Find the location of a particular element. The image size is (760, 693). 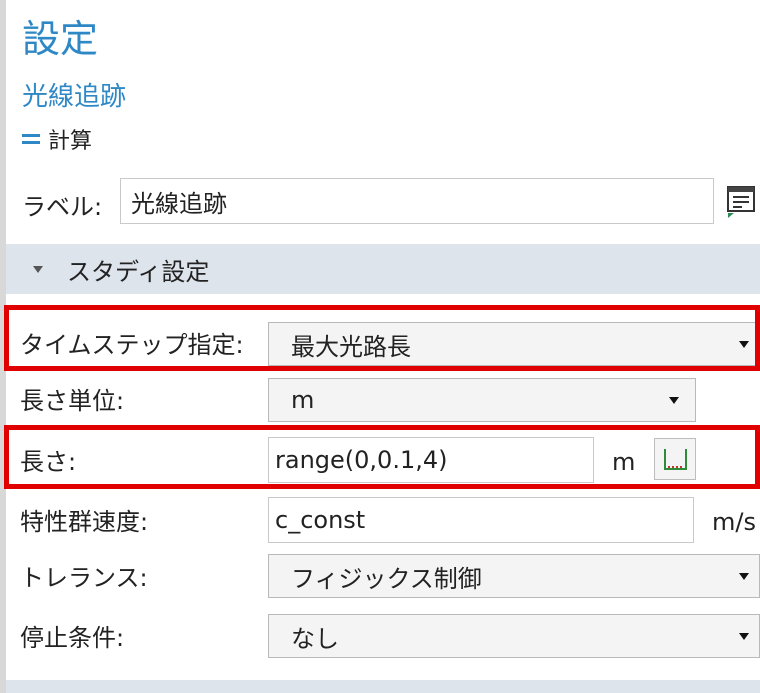

page-title: 設定 is located at coordinates (60, 39).